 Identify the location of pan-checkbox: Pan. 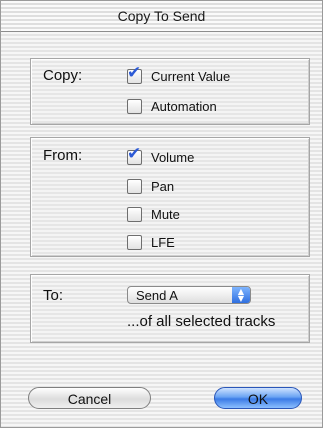
(150, 186).